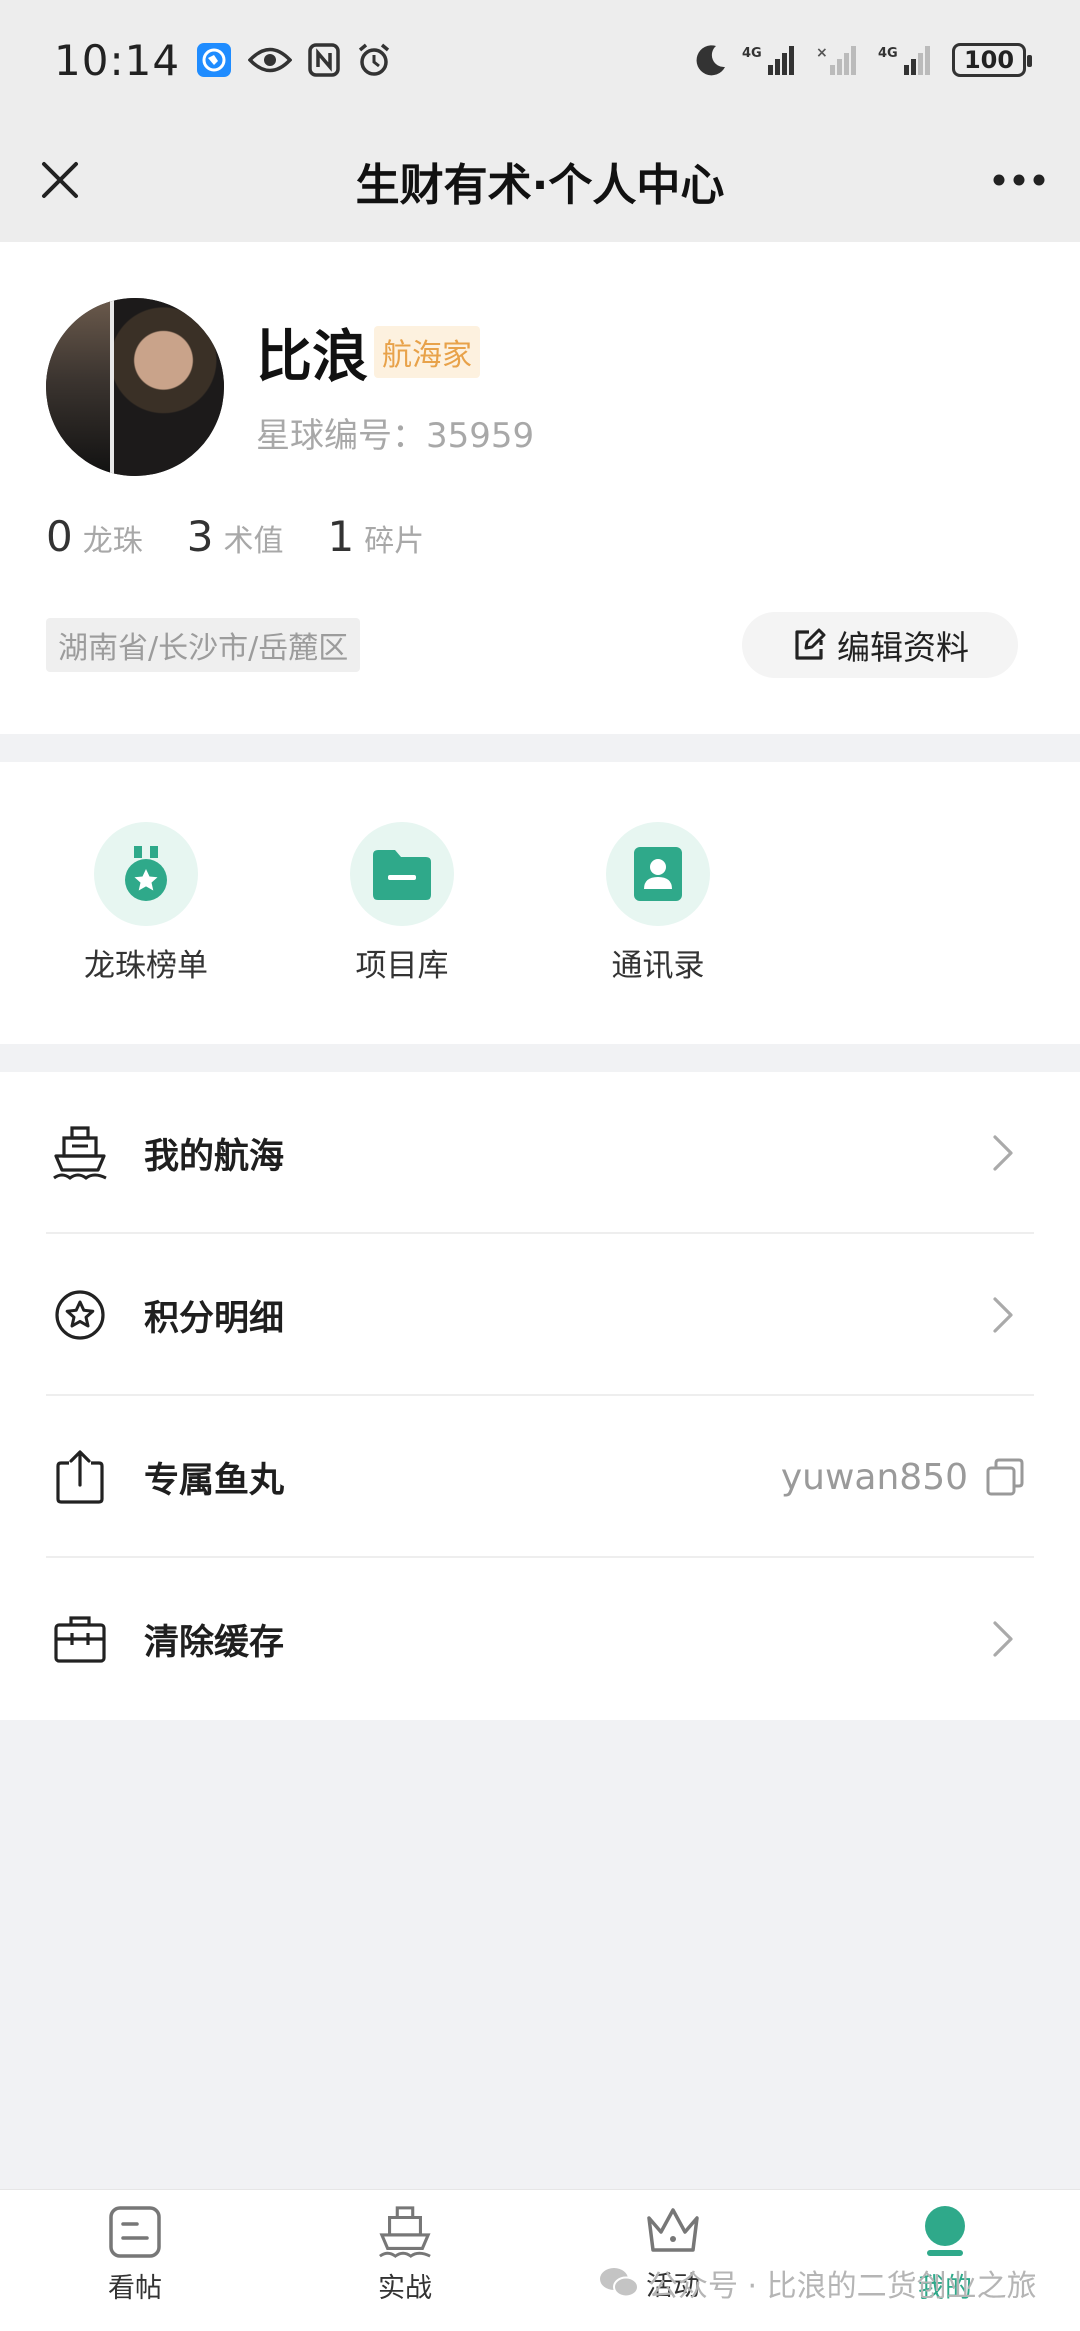  Describe the element at coordinates (214, 60) in the screenshot. I see `browser-app-icon` at that location.